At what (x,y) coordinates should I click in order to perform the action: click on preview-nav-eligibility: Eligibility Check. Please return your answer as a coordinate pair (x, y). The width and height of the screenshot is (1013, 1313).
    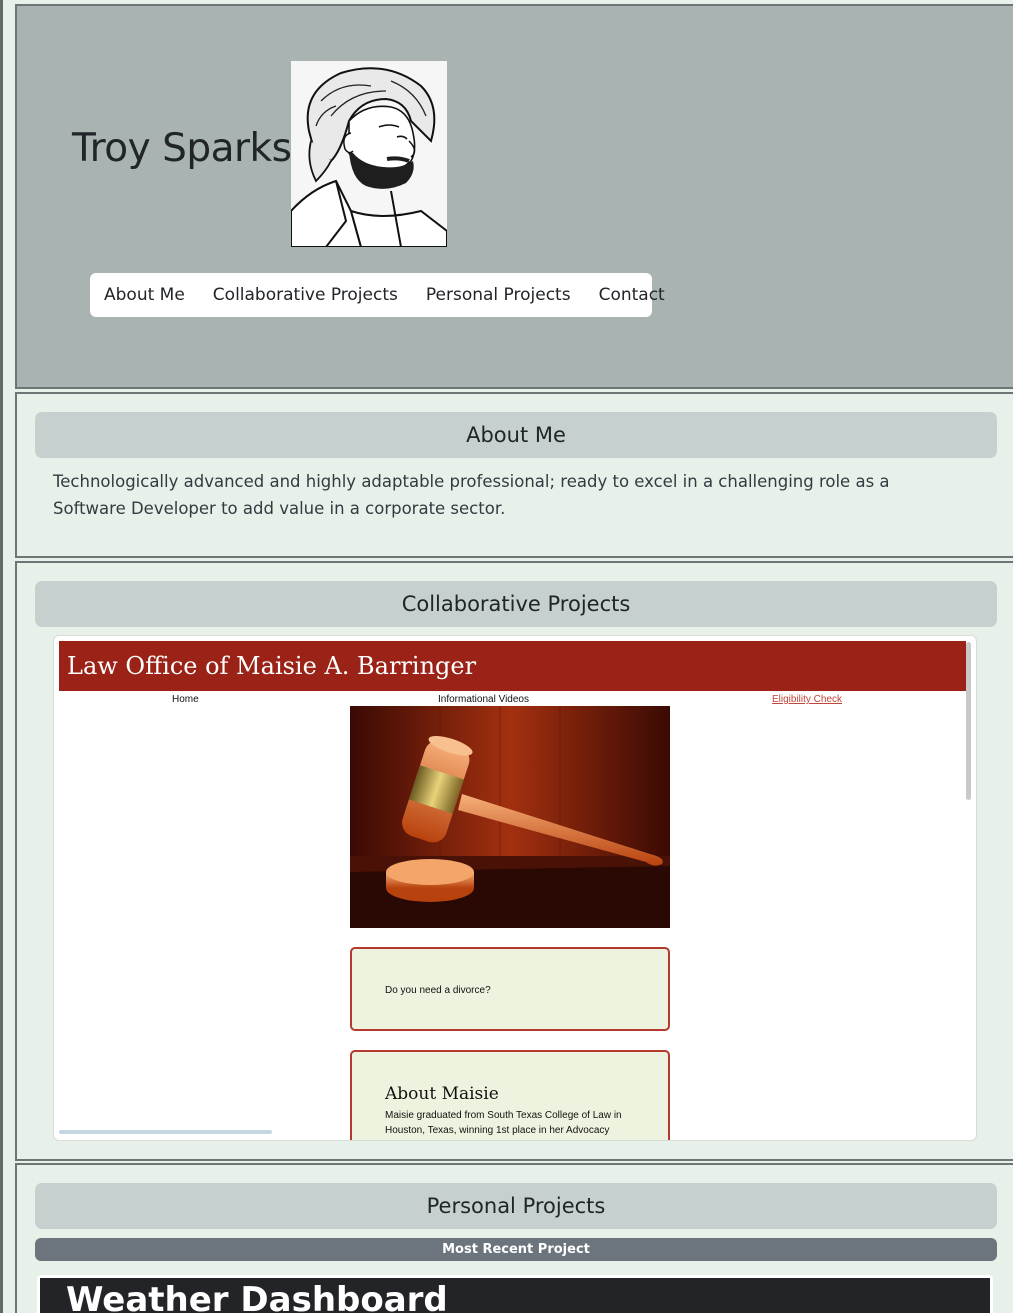
    Looking at the image, I should click on (807, 699).